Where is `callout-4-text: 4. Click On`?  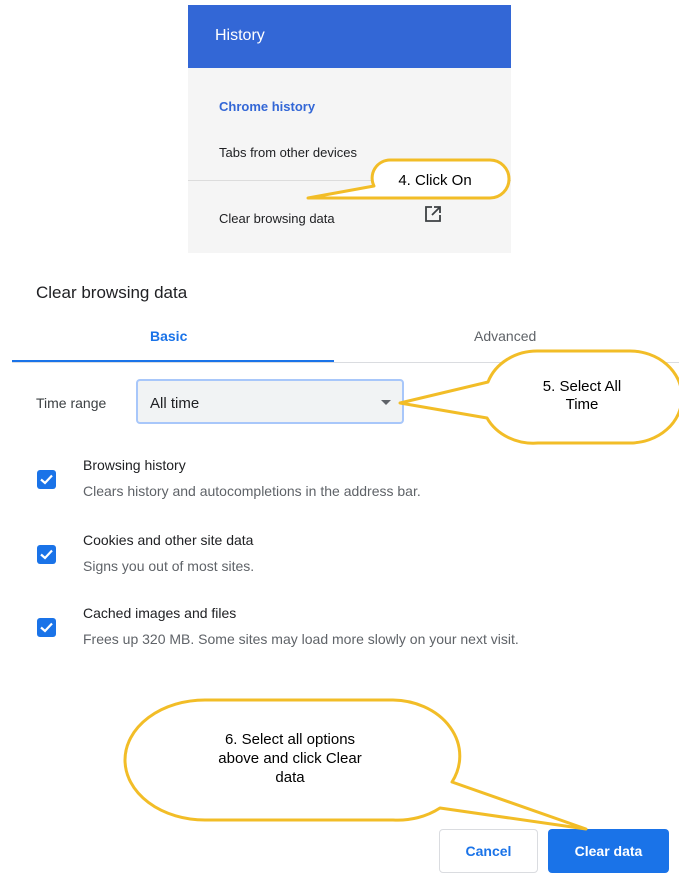
callout-4-text: 4. Click On is located at coordinates (435, 180).